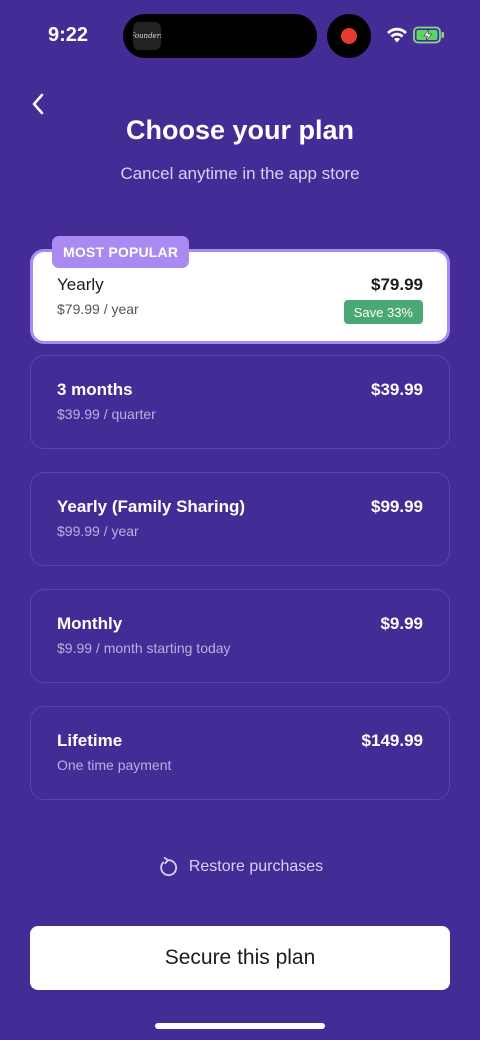 The height and width of the screenshot is (1040, 480). I want to click on now-playing-thumbnail-text: Founders, so click(147, 36).